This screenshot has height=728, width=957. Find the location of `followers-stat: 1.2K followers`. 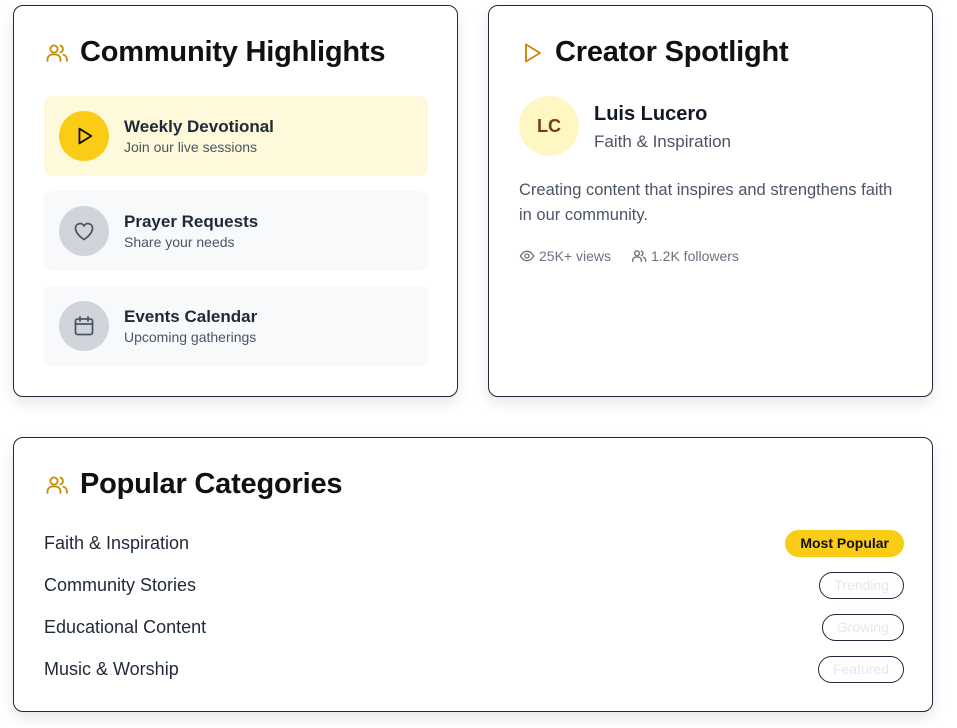

followers-stat: 1.2K followers is located at coordinates (685, 256).